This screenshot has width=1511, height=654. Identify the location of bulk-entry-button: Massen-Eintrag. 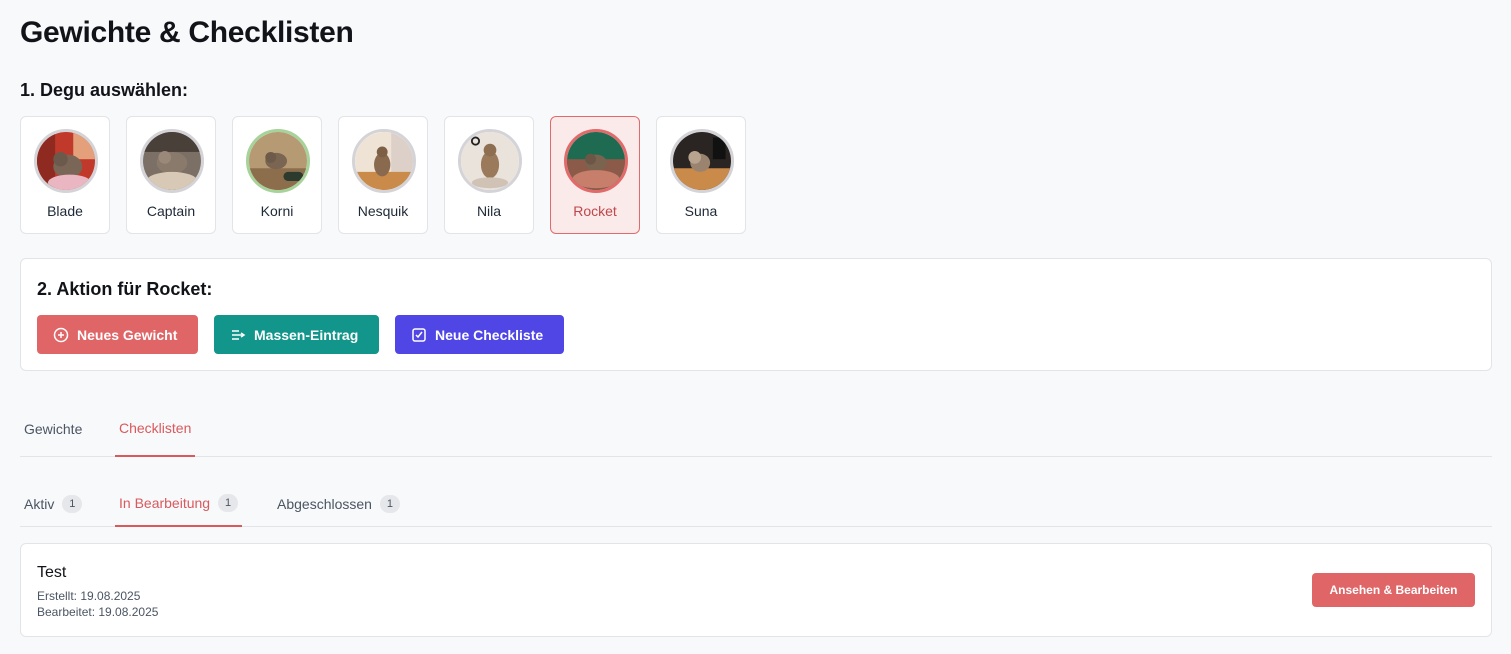
(296, 334).